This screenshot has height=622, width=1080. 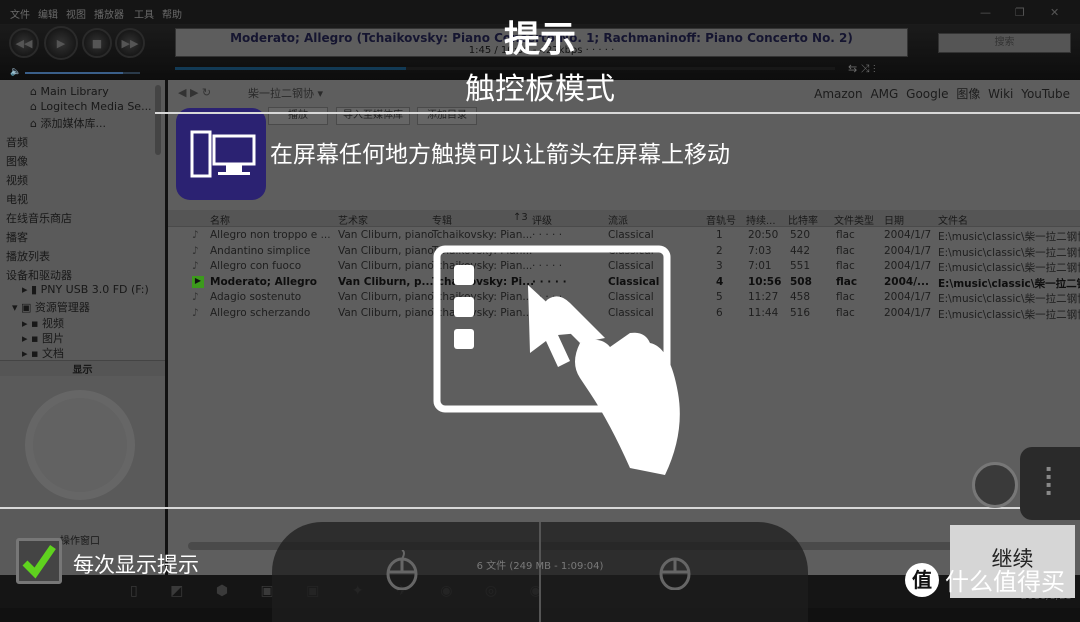 I want to click on cell-bitrate: 508, so click(x=801, y=281).